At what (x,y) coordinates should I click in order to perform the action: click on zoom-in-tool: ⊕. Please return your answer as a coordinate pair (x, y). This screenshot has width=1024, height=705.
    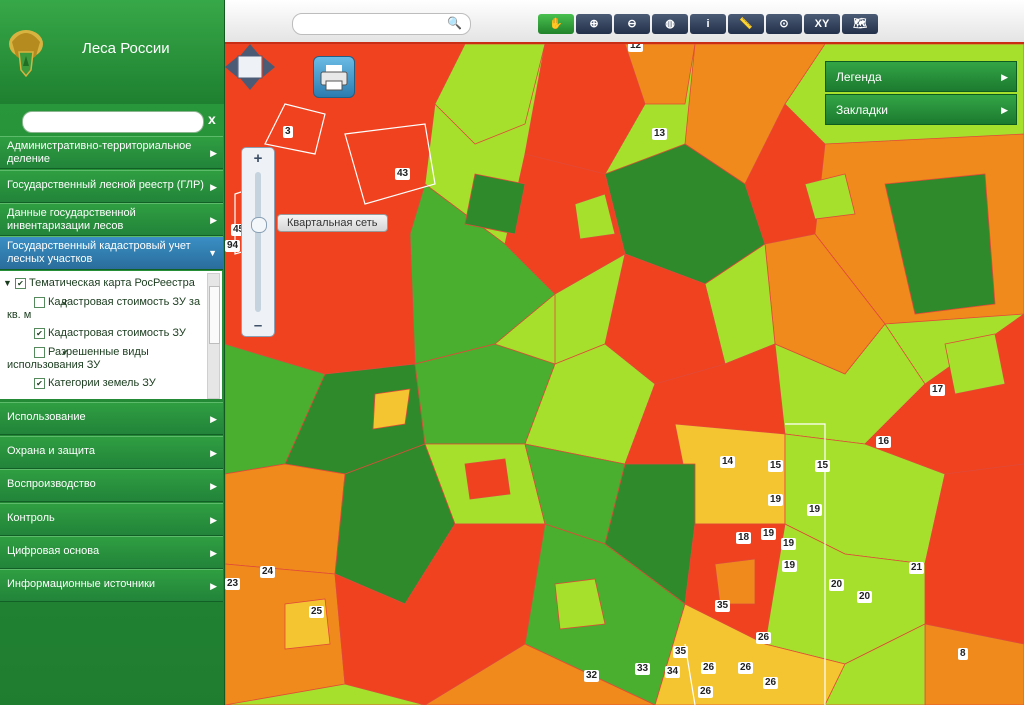
    Looking at the image, I should click on (594, 24).